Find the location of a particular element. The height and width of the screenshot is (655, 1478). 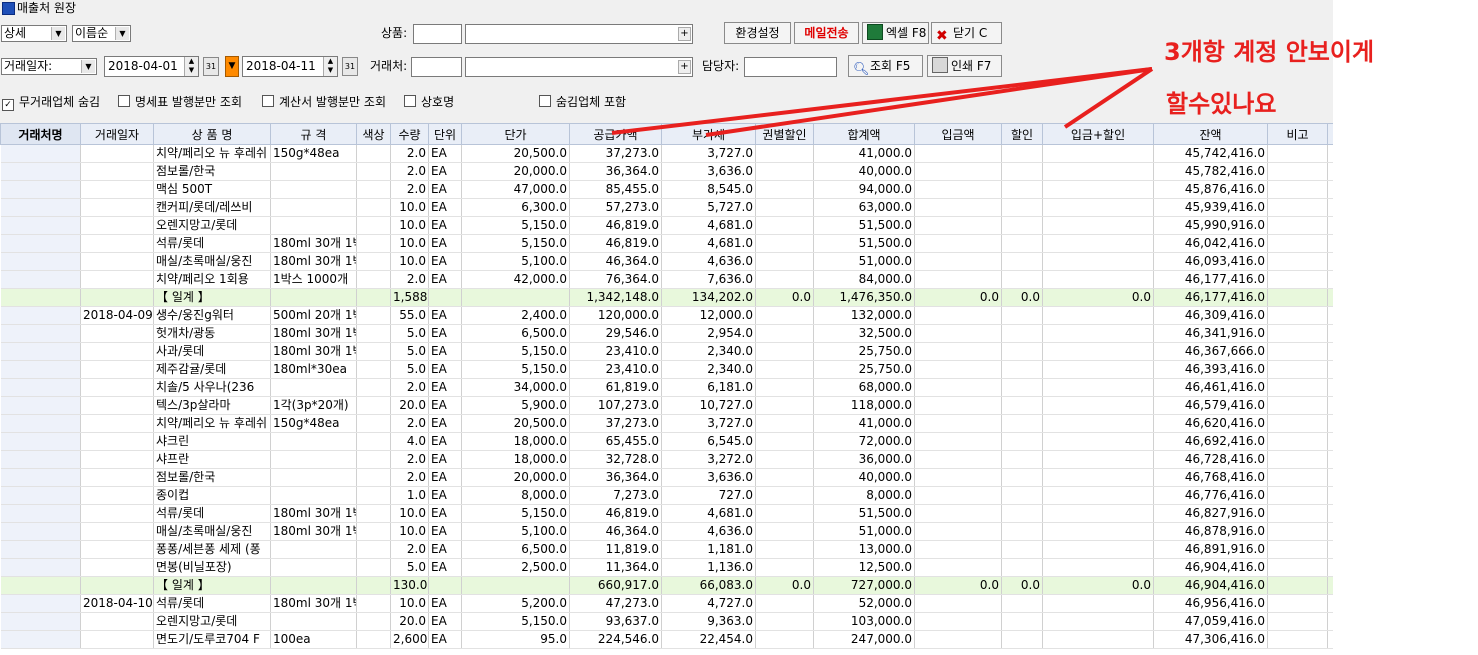

annotation-arrows is located at coordinates (882, 102).